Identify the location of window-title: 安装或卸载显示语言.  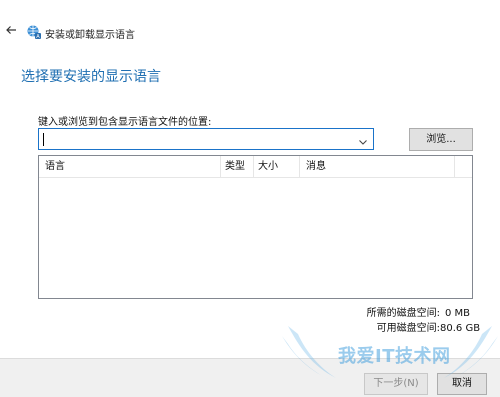
(90, 35).